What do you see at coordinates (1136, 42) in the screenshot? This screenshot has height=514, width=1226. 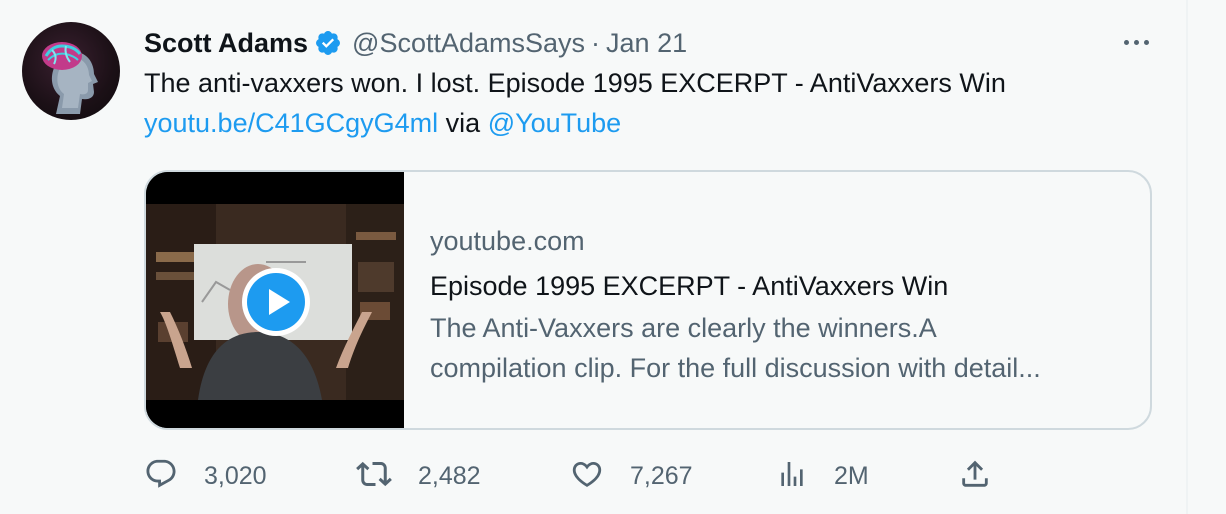 I see `more-icon` at bounding box center [1136, 42].